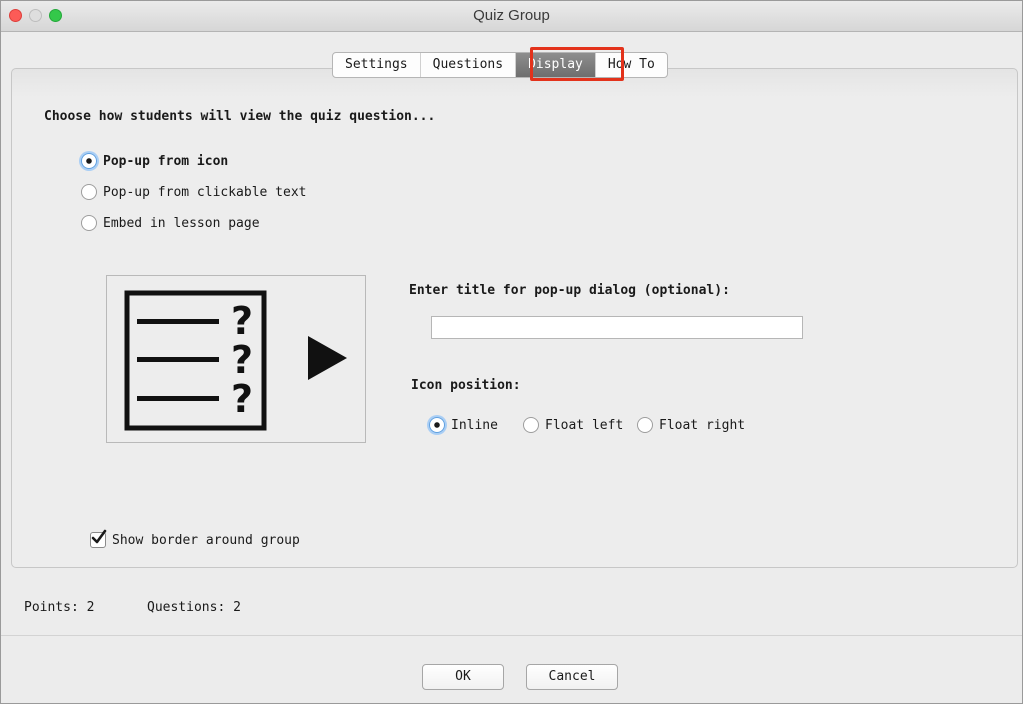  I want to click on icon-position-option-label: Inline, so click(474, 425).